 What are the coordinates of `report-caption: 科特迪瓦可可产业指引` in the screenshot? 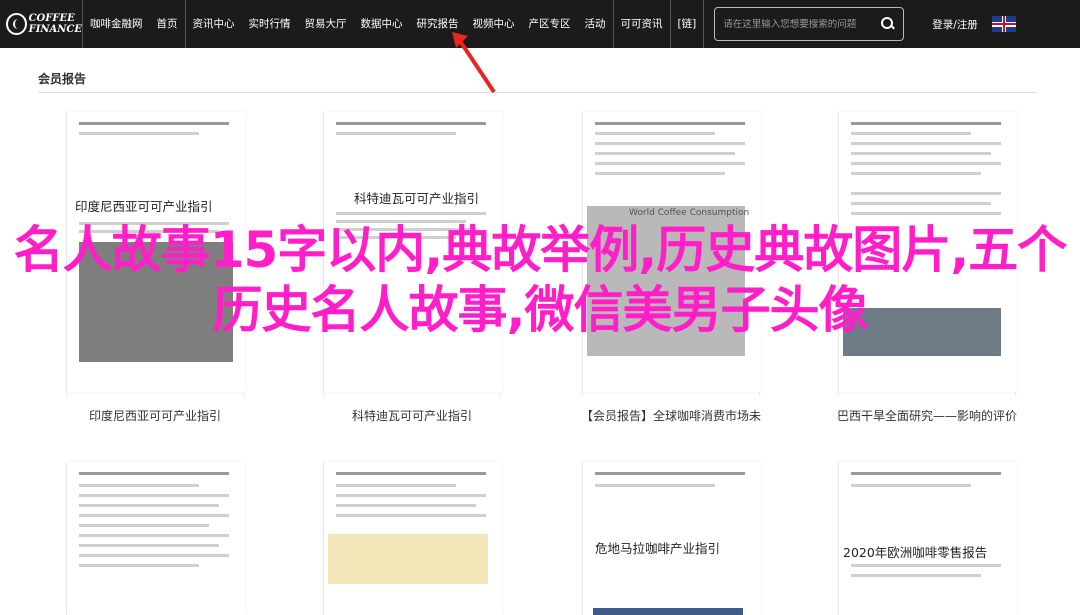 It's located at (412, 415).